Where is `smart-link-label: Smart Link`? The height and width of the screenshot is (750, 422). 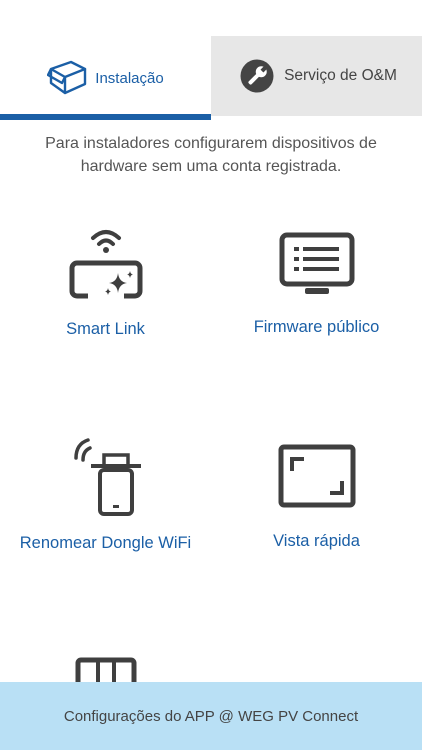 smart-link-label: Smart Link is located at coordinates (105, 329).